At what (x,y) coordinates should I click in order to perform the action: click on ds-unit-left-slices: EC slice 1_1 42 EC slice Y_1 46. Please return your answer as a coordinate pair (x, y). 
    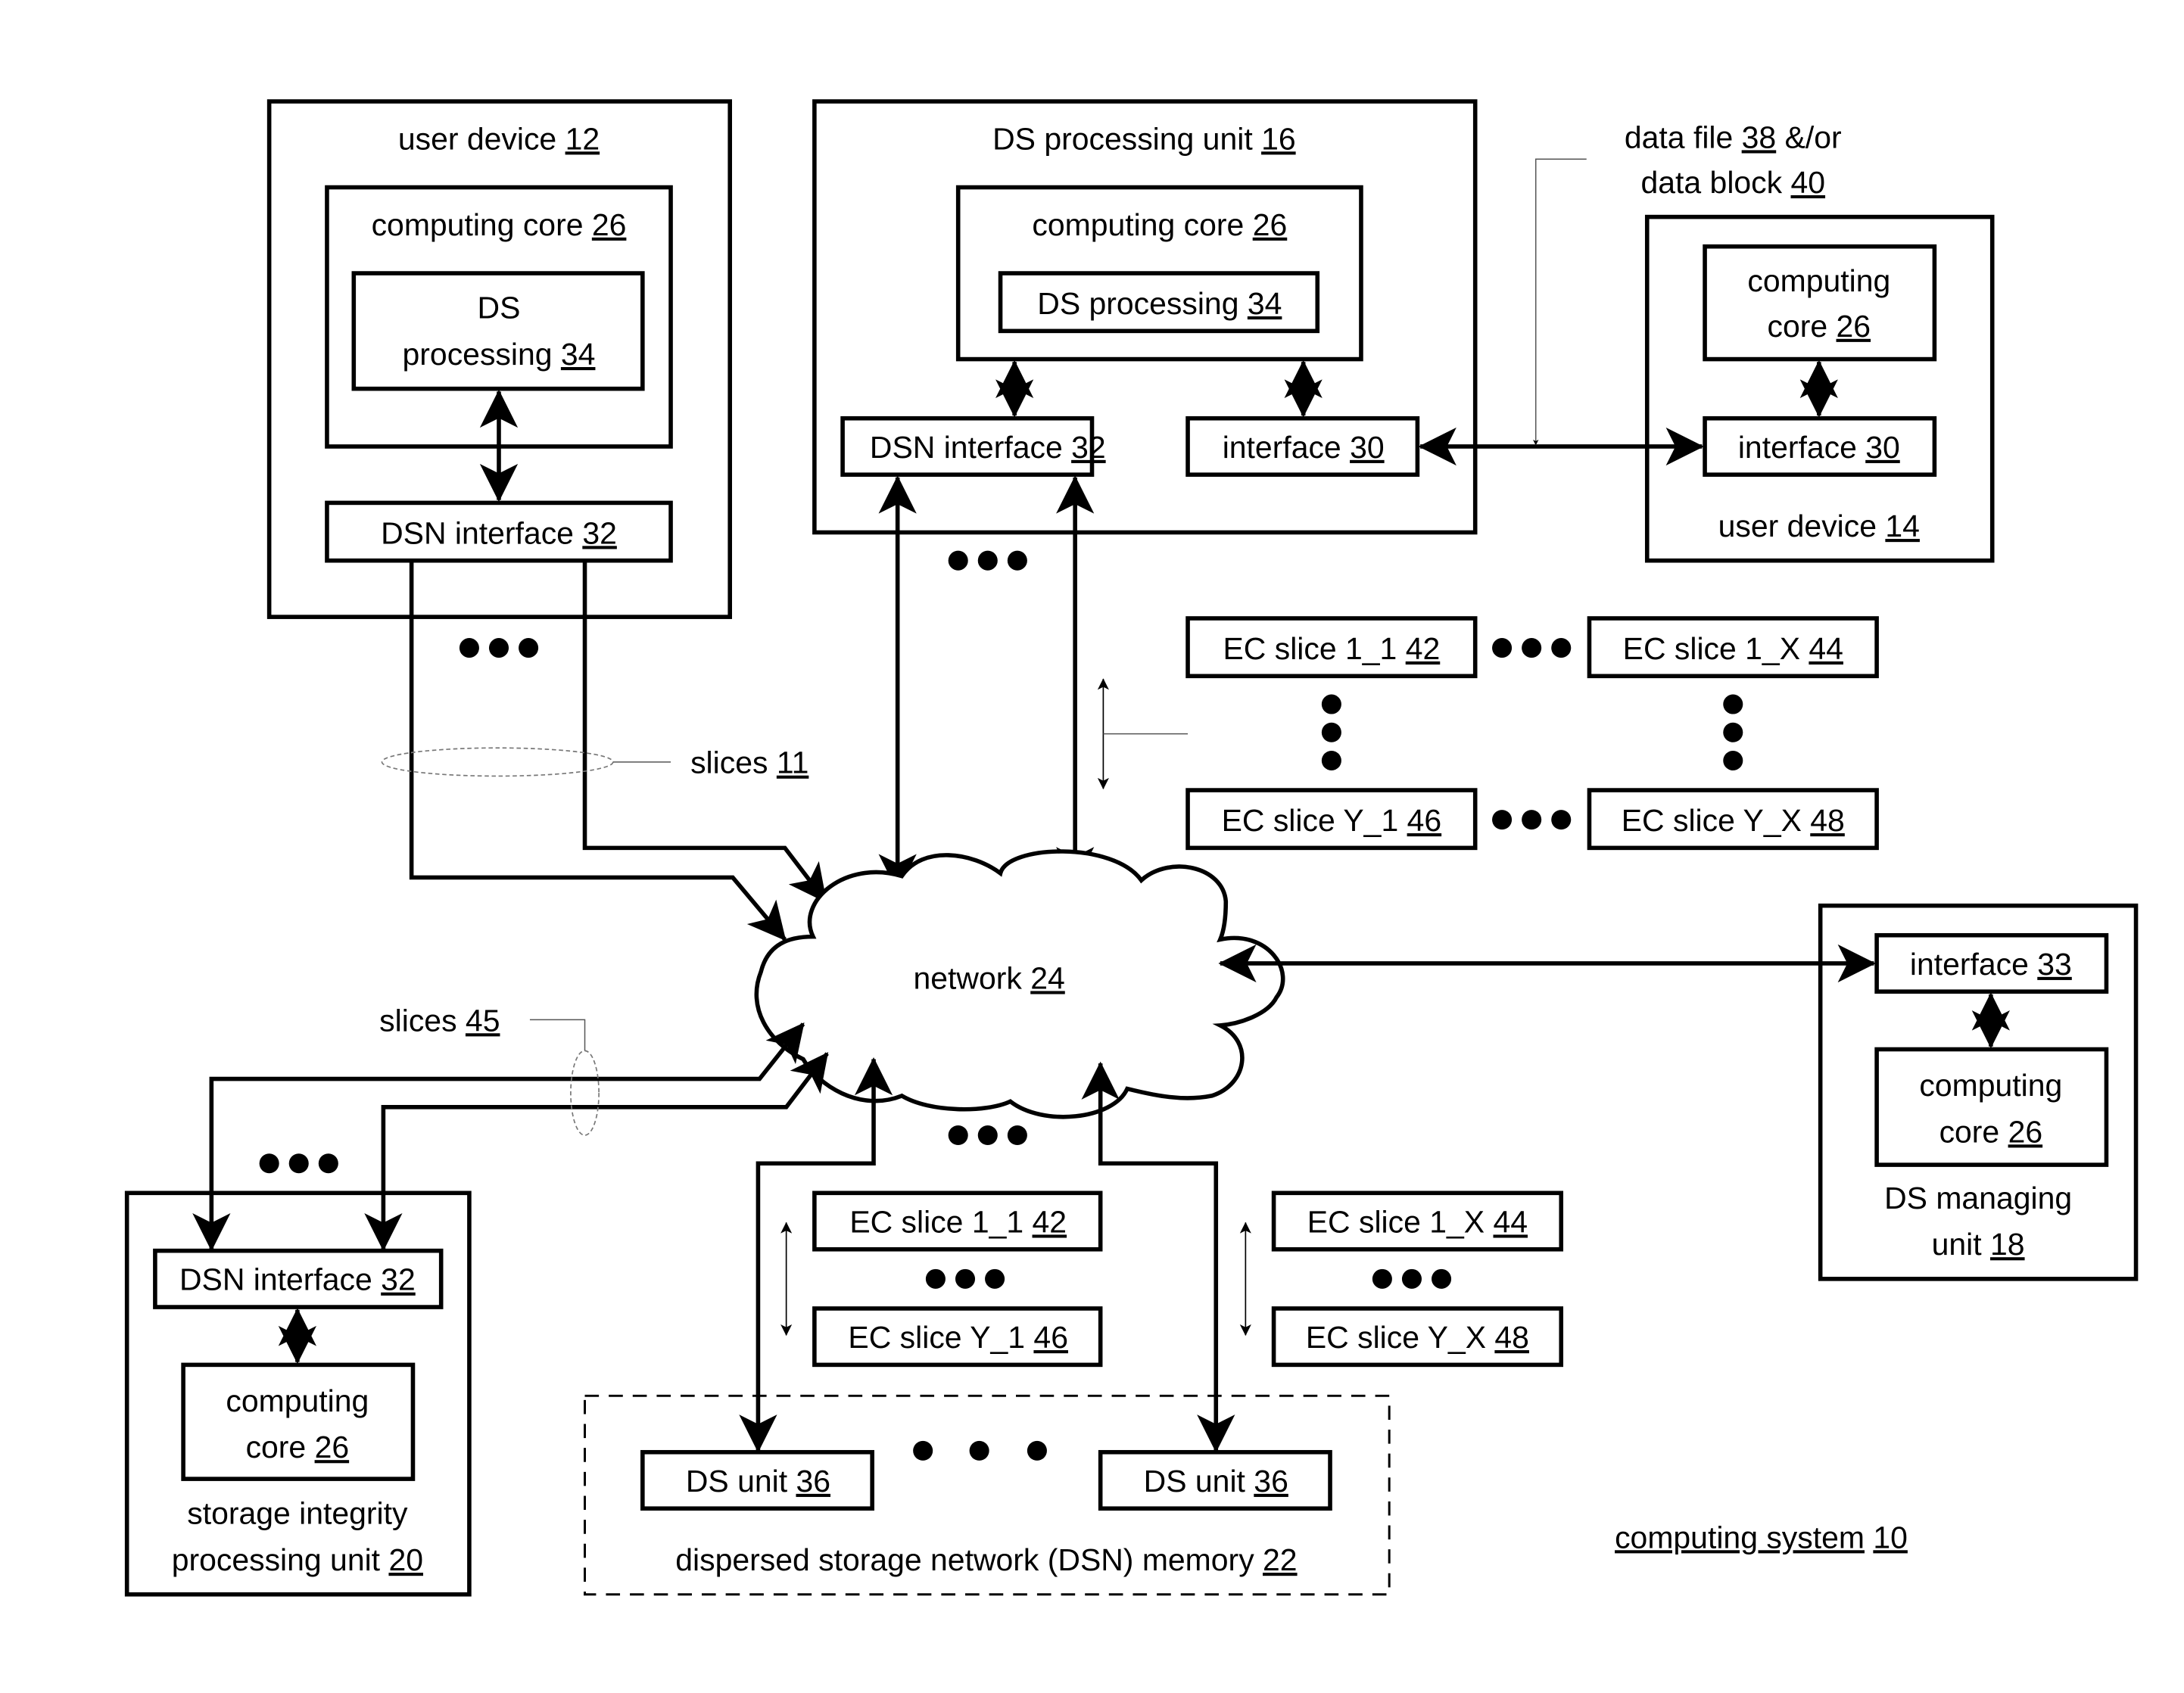
    Looking at the image, I should click on (941, 1279).